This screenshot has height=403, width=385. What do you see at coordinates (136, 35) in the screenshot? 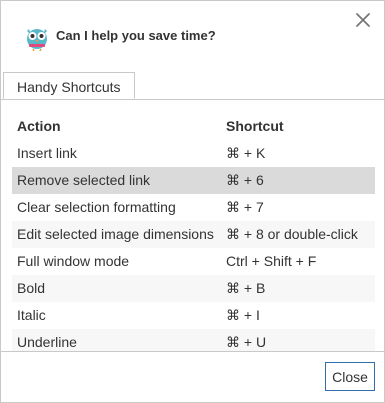
I see `dialog-title: Can I help you save time?` at bounding box center [136, 35].